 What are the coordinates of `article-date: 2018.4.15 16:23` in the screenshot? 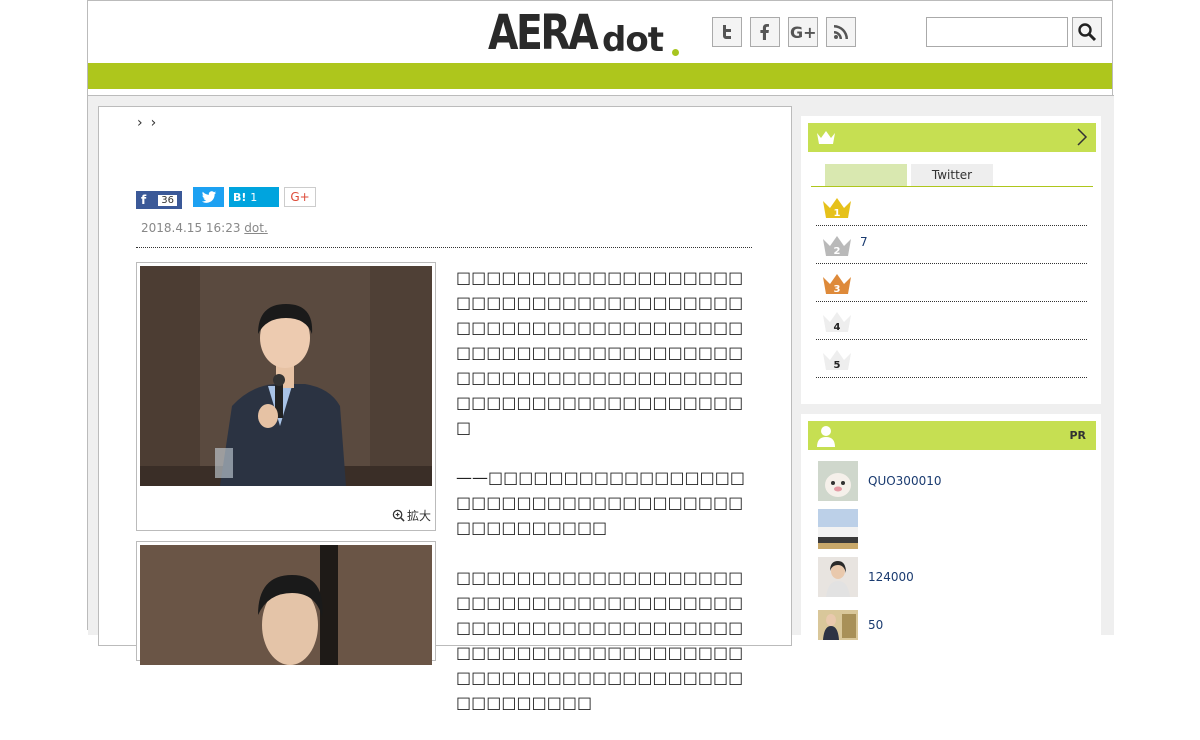 It's located at (191, 228).